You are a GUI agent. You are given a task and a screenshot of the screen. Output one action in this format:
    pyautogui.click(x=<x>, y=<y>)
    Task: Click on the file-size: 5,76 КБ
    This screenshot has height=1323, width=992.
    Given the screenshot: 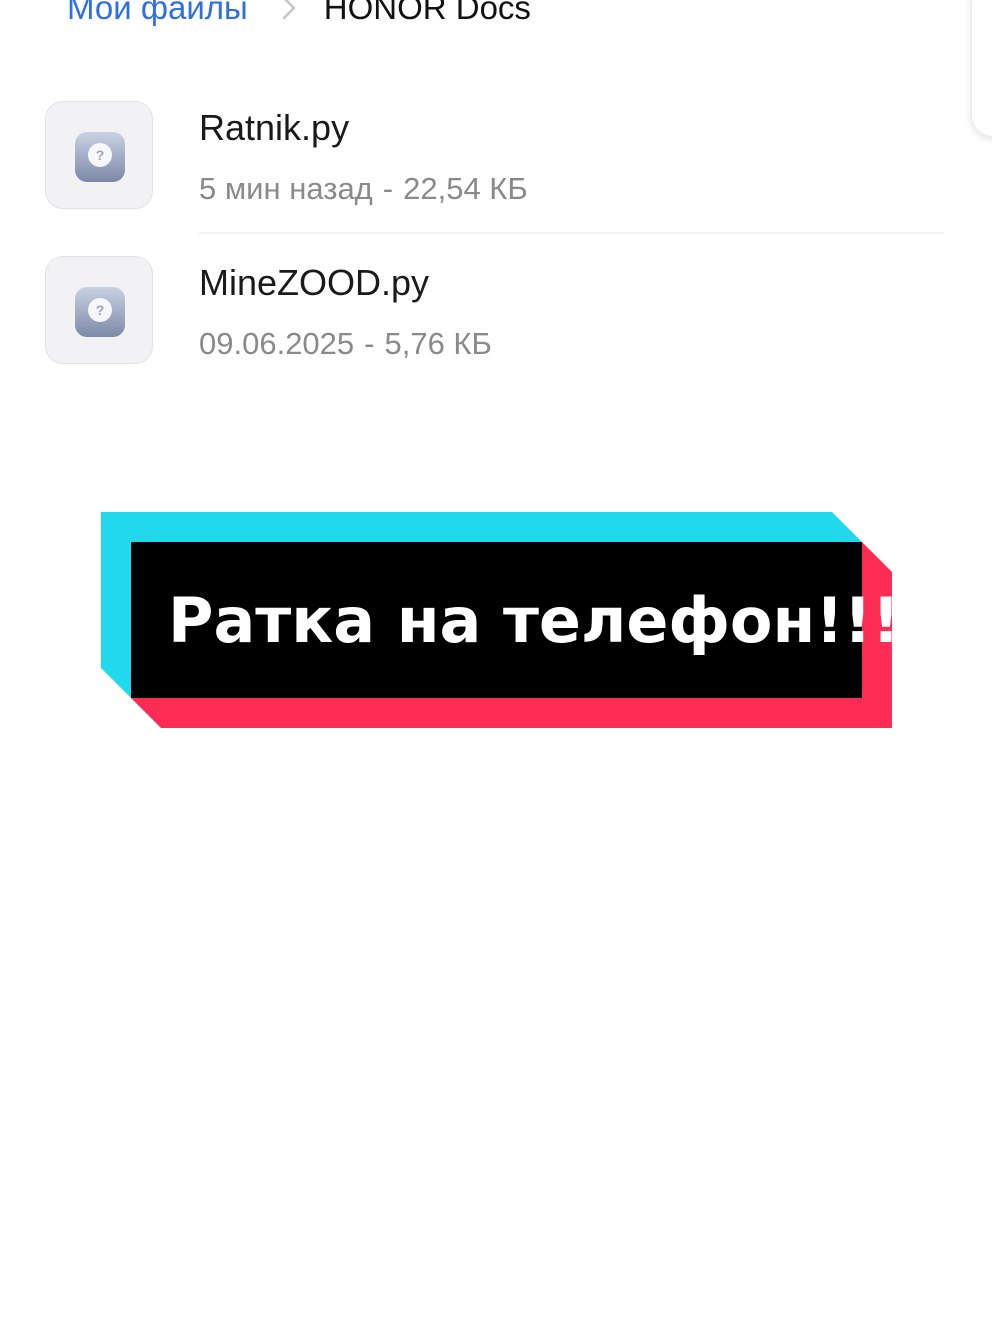 What is the action you would take?
    pyautogui.click(x=438, y=343)
    